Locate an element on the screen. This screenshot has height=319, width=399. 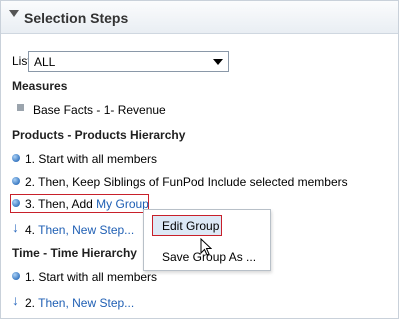
products-step-3-label: 3. Then, Add My Group is located at coordinates (87, 204).